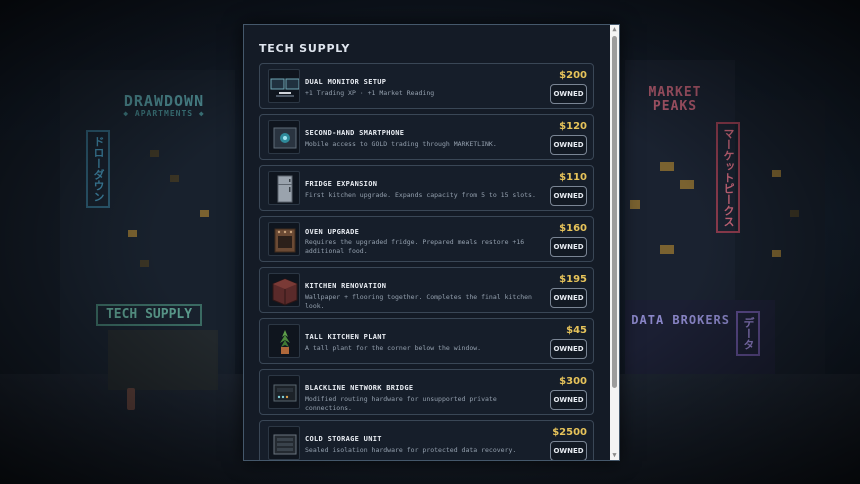  What do you see at coordinates (163, 360) in the screenshot?
I see `tech-supply-storefront` at bounding box center [163, 360].